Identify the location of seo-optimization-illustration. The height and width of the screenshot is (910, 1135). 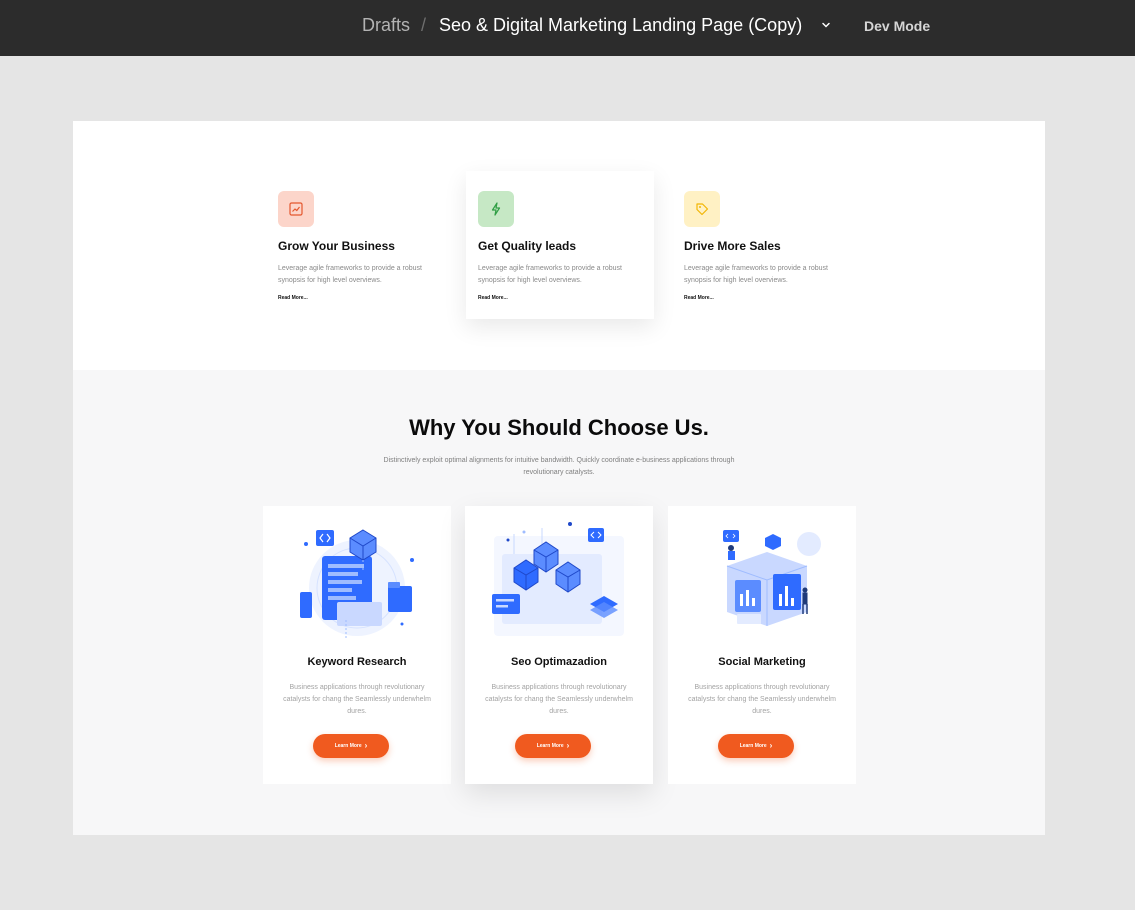
(558, 579).